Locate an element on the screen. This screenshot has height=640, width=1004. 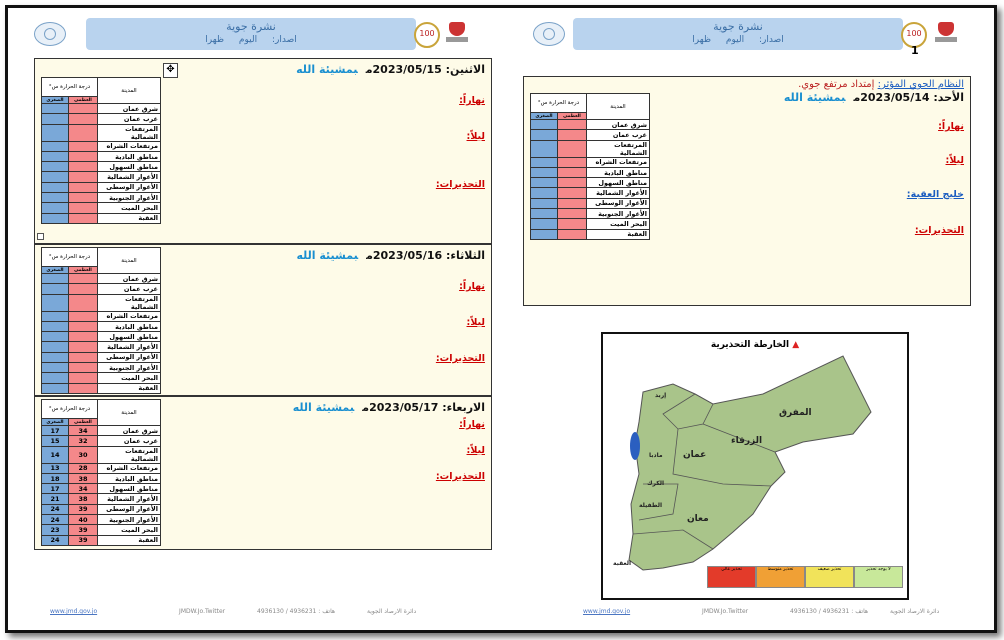
min-temp-cell: 23 is located at coordinates (55, 530).